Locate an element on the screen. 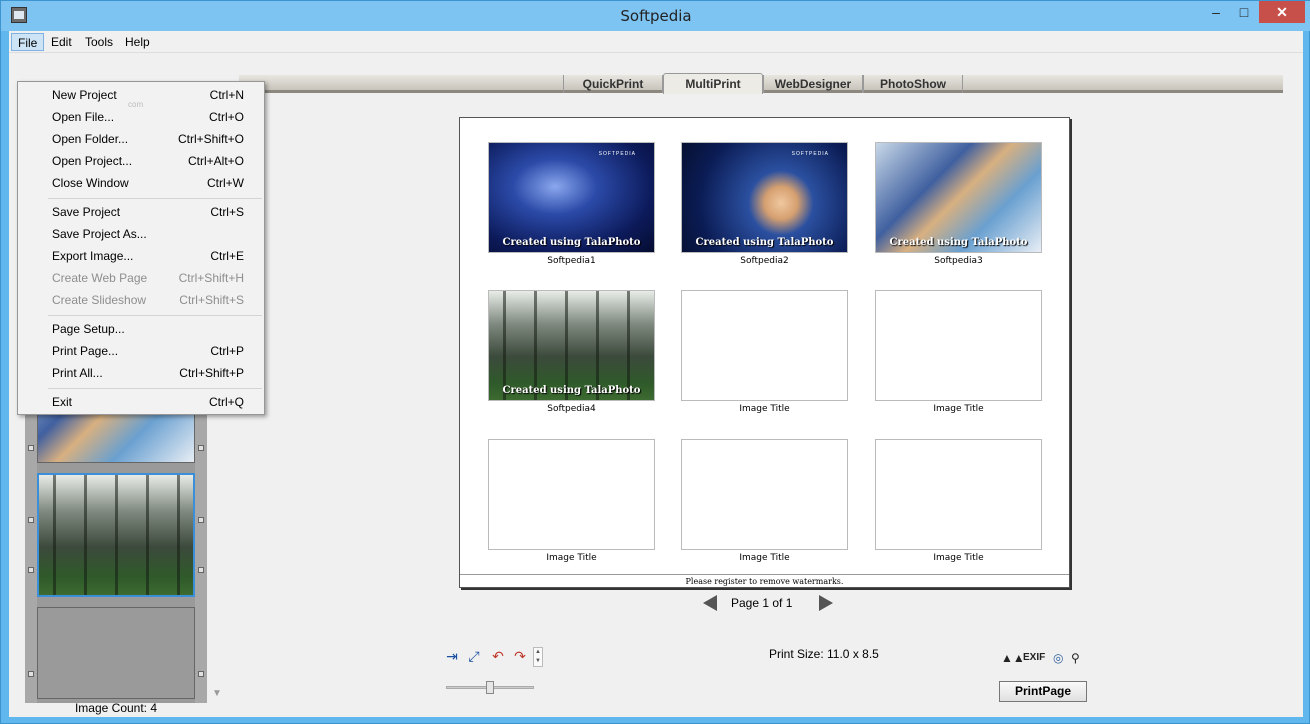 Image resolution: width=1310 pixels, height=724 pixels. histogram-icon: ▲▲ is located at coordinates (1013, 658).